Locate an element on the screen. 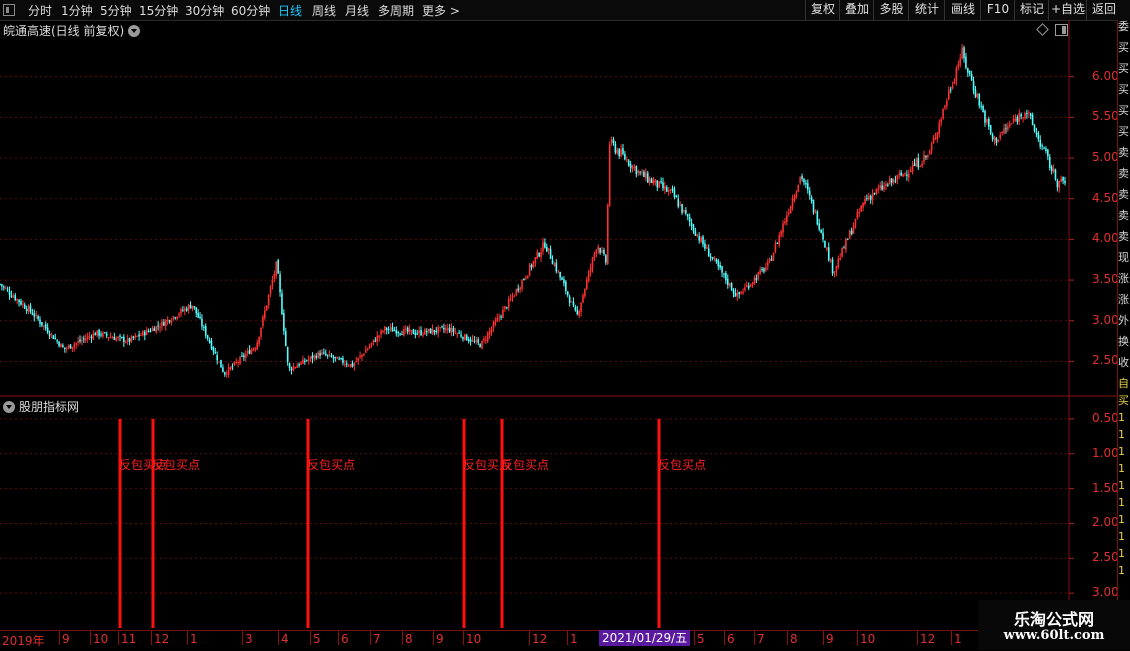 The image size is (1130, 651). panel-toggle-icon is located at coordinates (1061, 30).